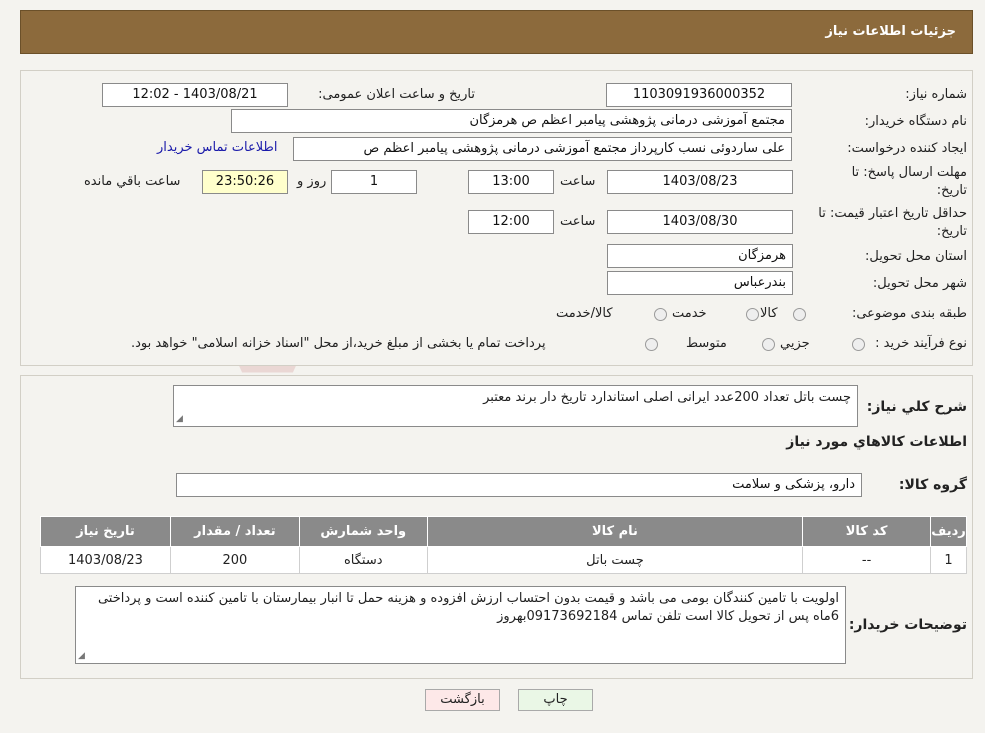  What do you see at coordinates (511, 182) in the screenshot?
I see `deadline-time-field: 13:00` at bounding box center [511, 182].